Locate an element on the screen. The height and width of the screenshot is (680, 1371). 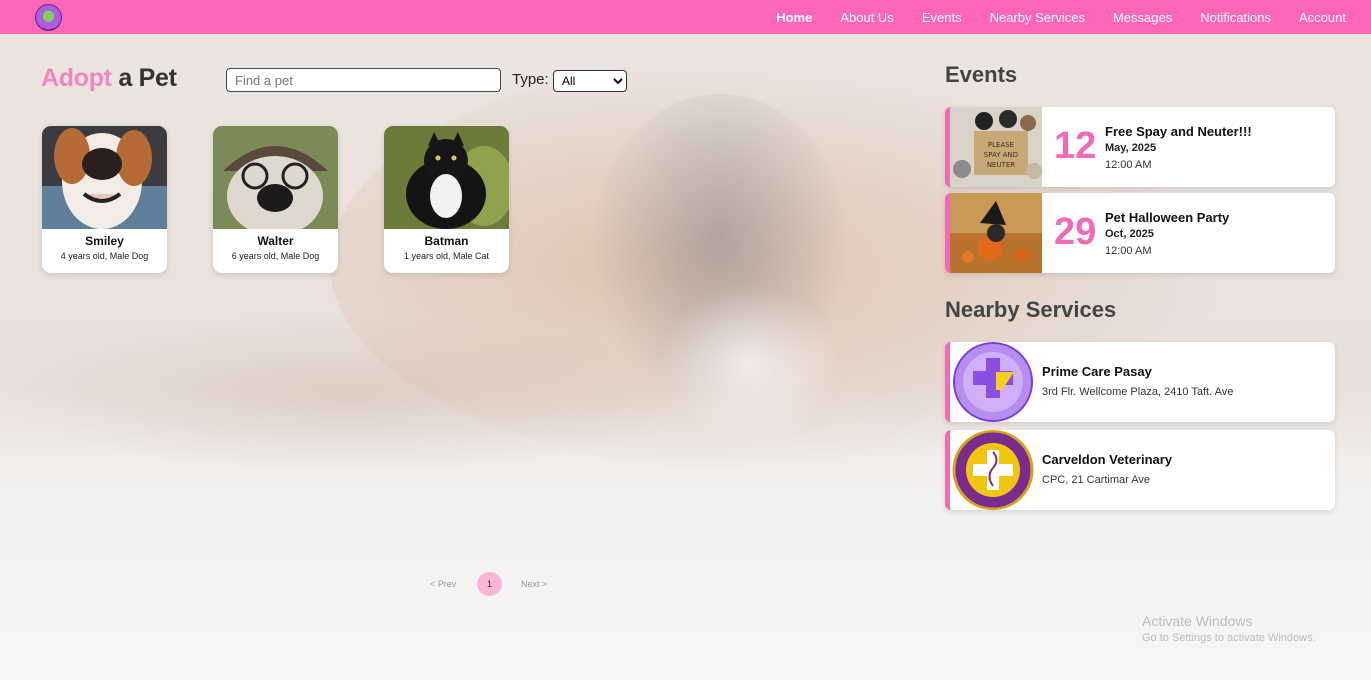
search-input is located at coordinates (363, 80).